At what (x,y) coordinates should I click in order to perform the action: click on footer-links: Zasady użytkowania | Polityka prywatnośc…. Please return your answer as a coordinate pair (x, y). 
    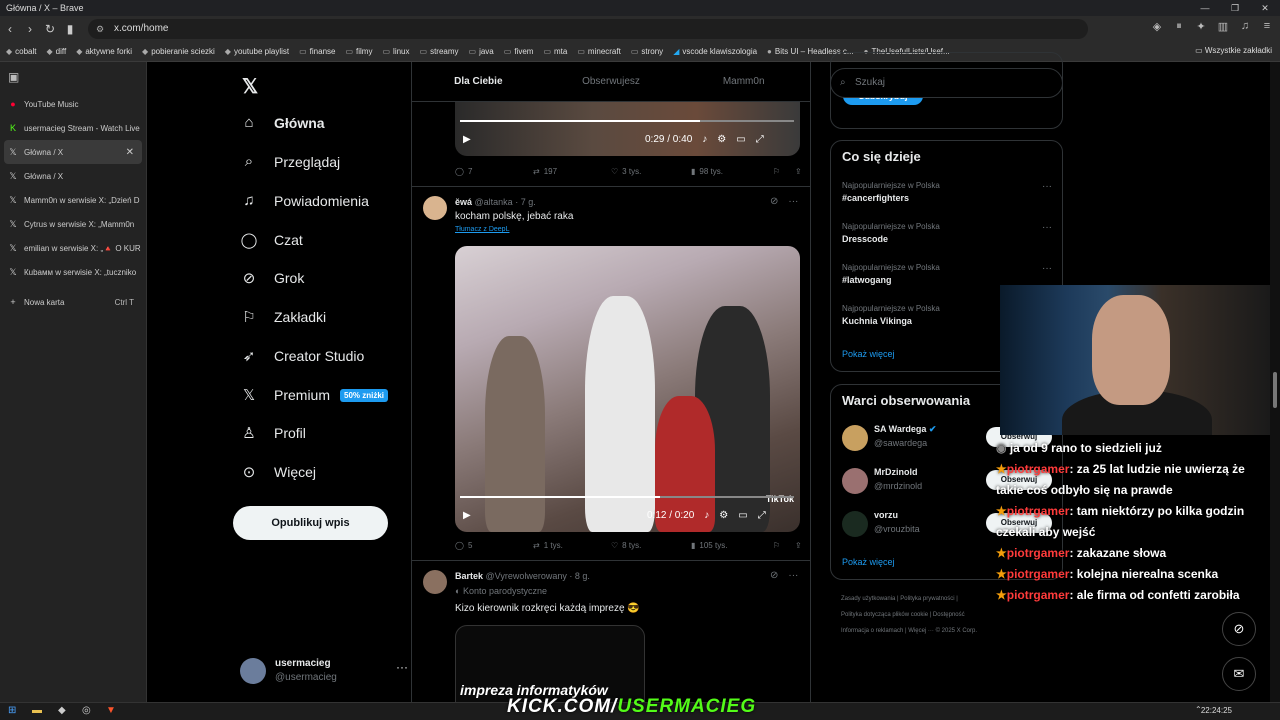
    Looking at the image, I should click on (899, 599).